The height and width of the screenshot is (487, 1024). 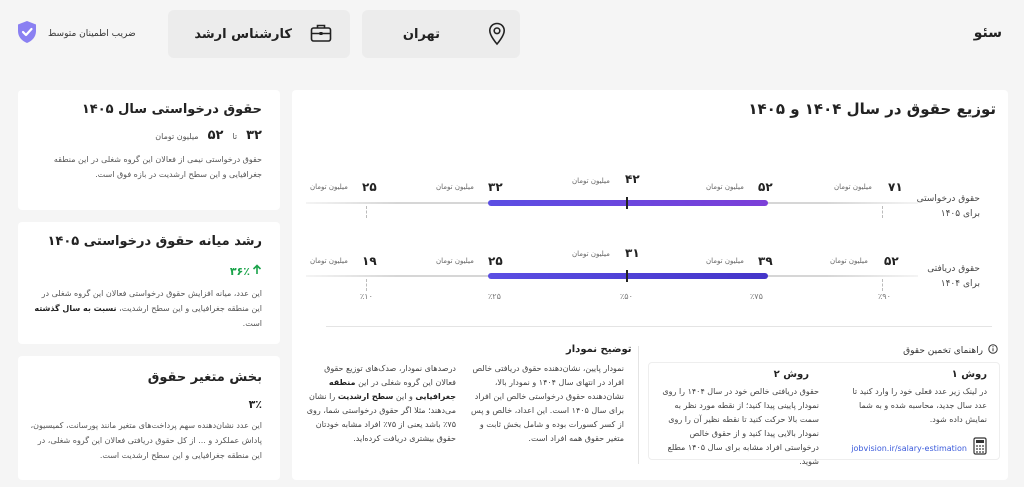 What do you see at coordinates (495, 187) in the screenshot?
I see `row1-p25-value: ۳۲` at bounding box center [495, 187].